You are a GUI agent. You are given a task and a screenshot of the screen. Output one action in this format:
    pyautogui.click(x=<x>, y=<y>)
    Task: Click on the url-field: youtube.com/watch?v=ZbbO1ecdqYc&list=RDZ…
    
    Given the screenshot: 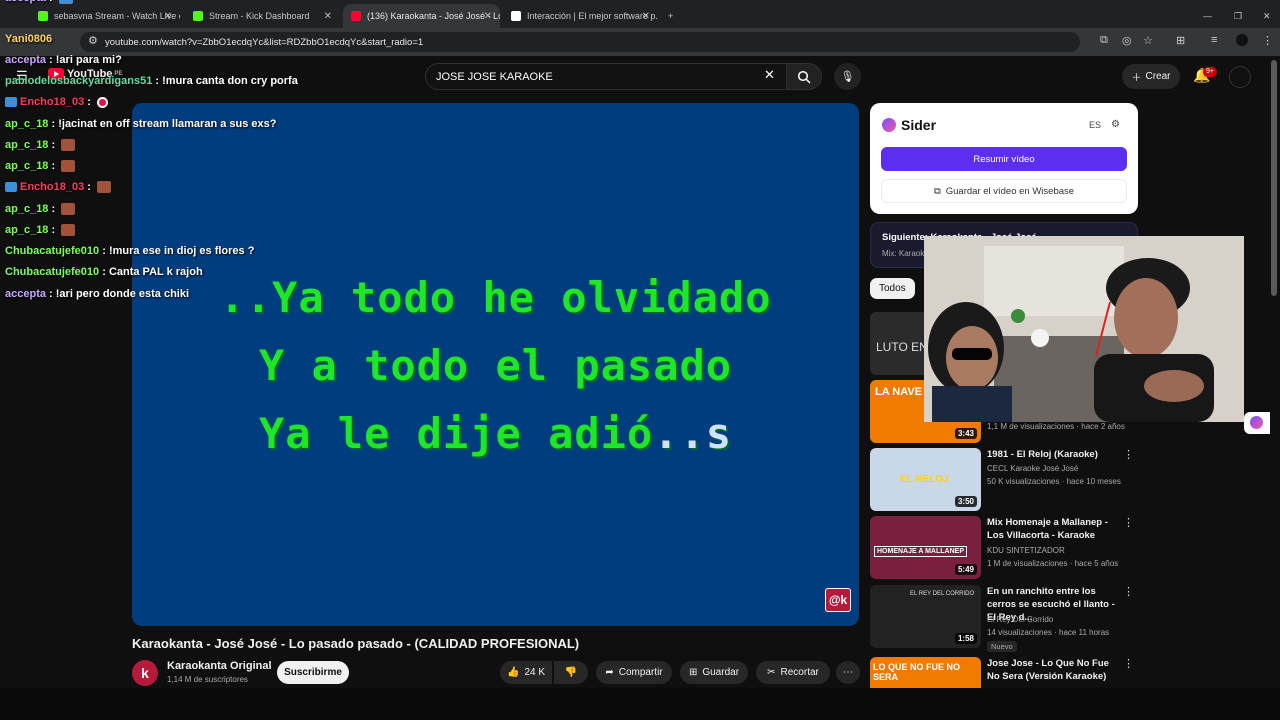 What is the action you would take?
    pyautogui.click(x=580, y=42)
    